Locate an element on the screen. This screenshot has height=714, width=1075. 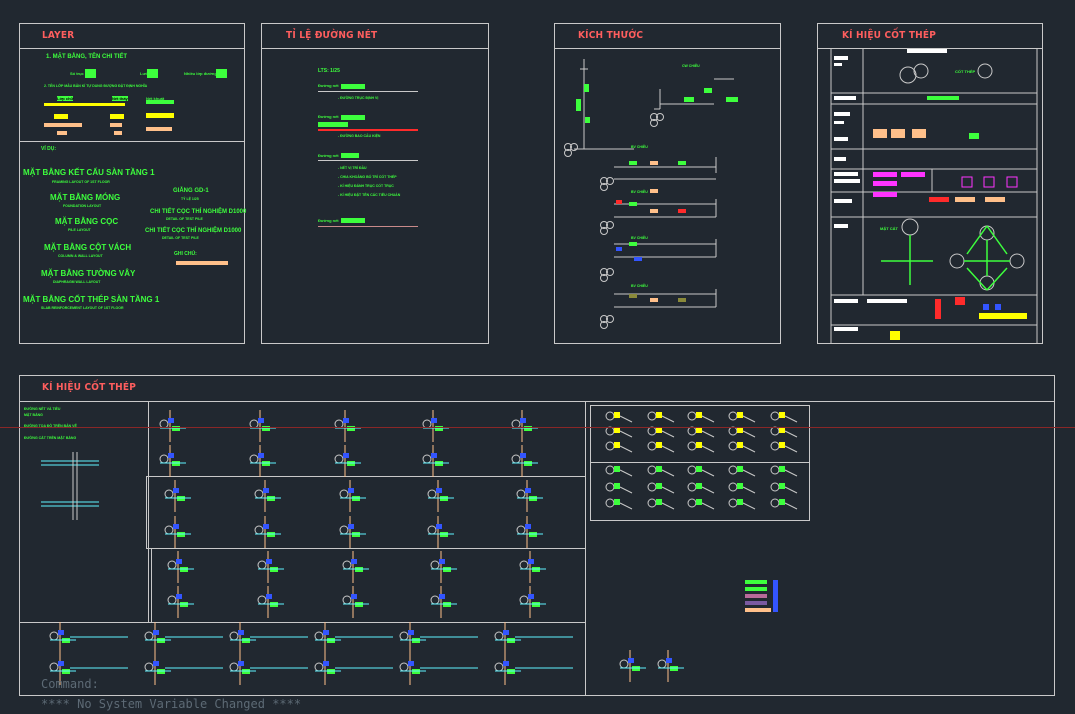
layer-green-bar is located at coordinates (160, 102).